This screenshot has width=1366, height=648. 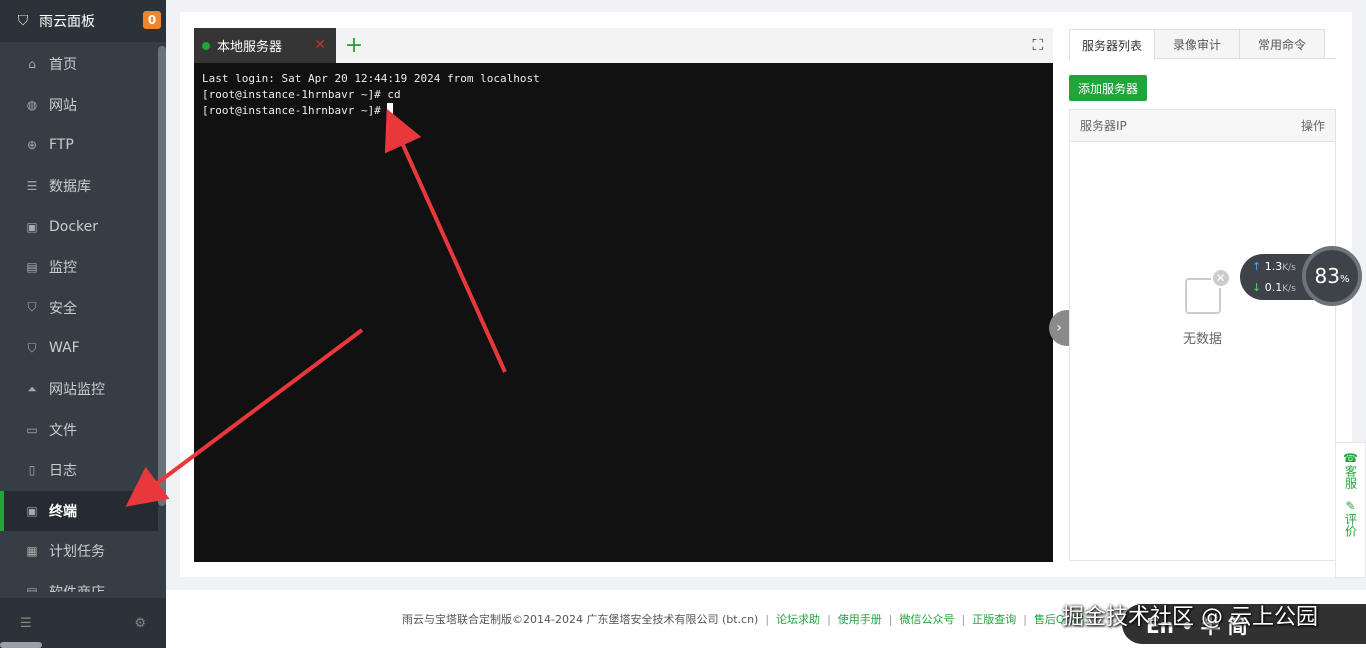 What do you see at coordinates (1274, 266) in the screenshot?
I see `upload-speed: ↑ 1.3K/s` at bounding box center [1274, 266].